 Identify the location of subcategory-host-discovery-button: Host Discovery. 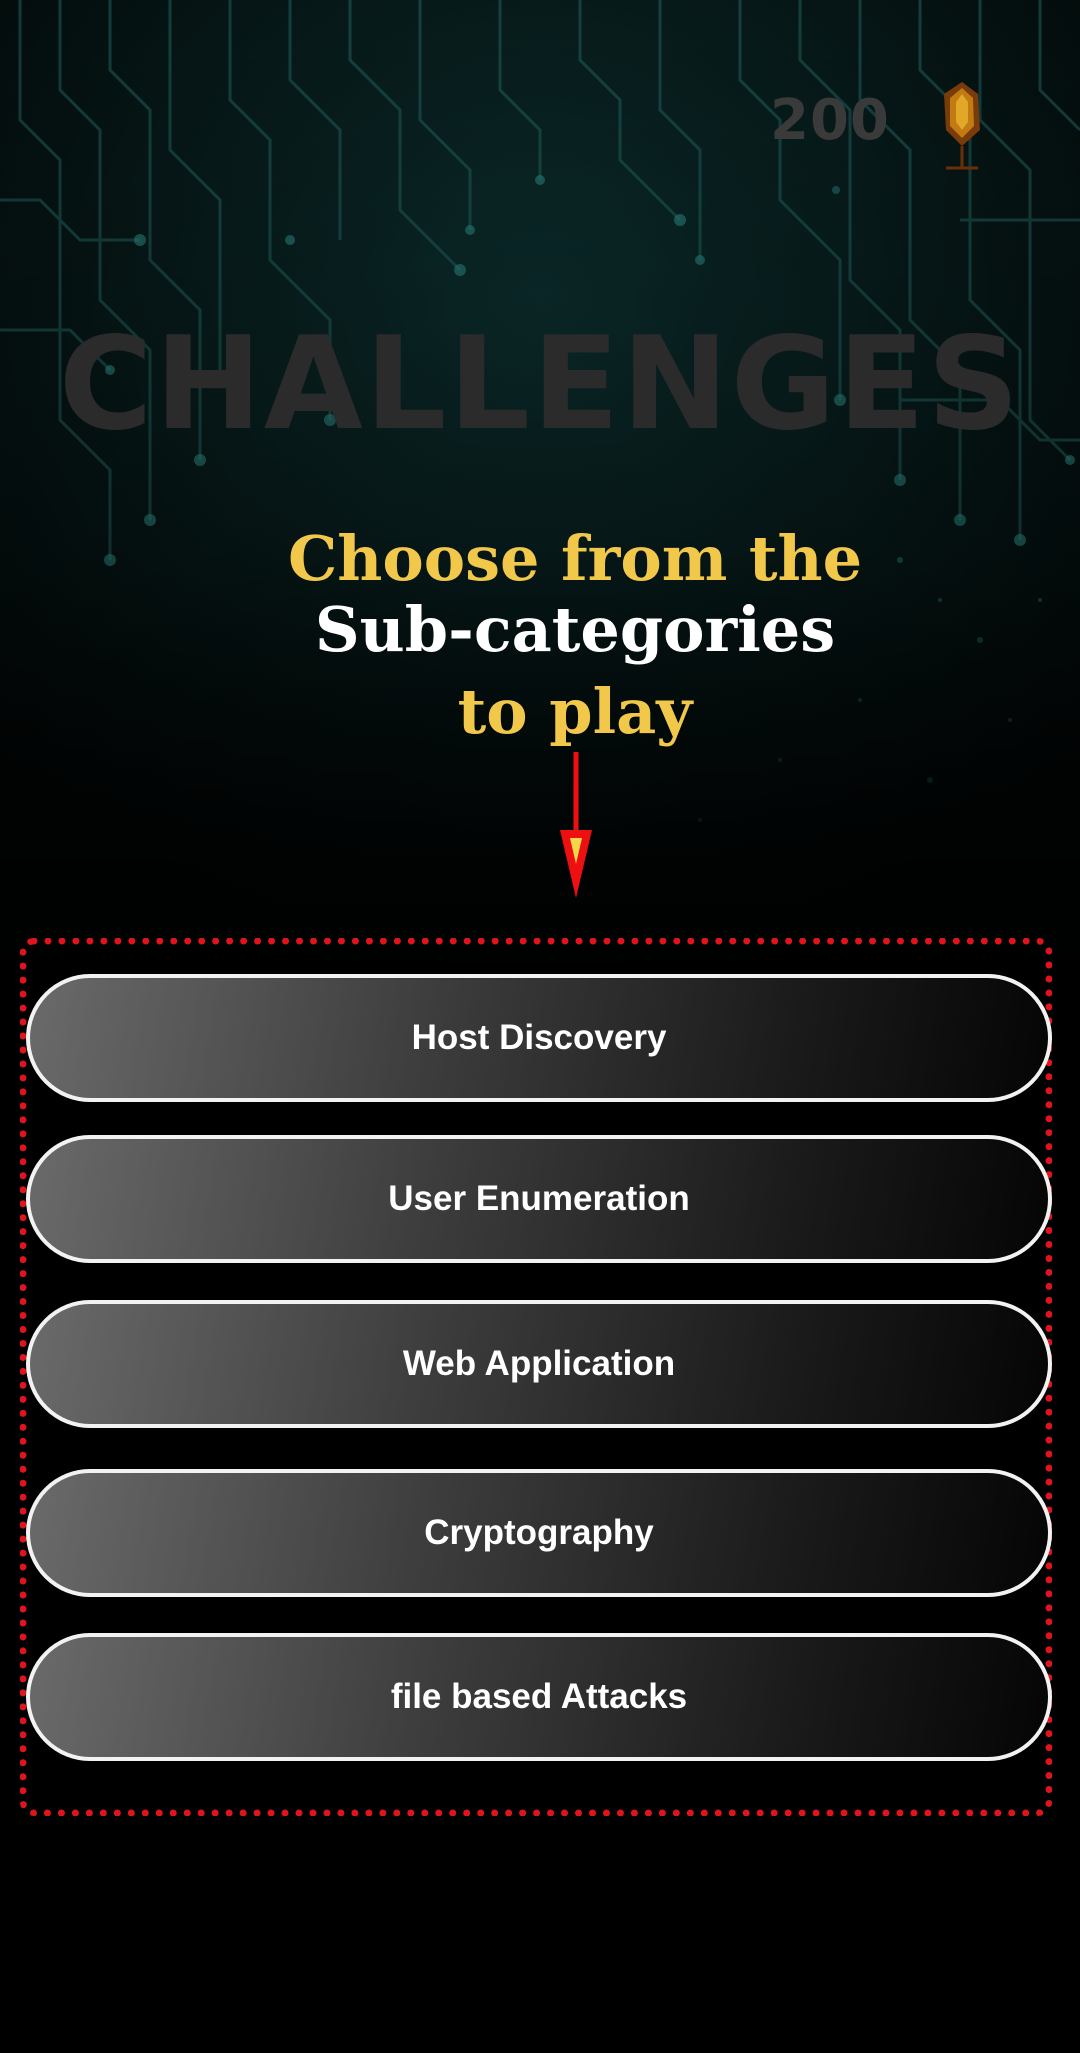
(539, 1038).